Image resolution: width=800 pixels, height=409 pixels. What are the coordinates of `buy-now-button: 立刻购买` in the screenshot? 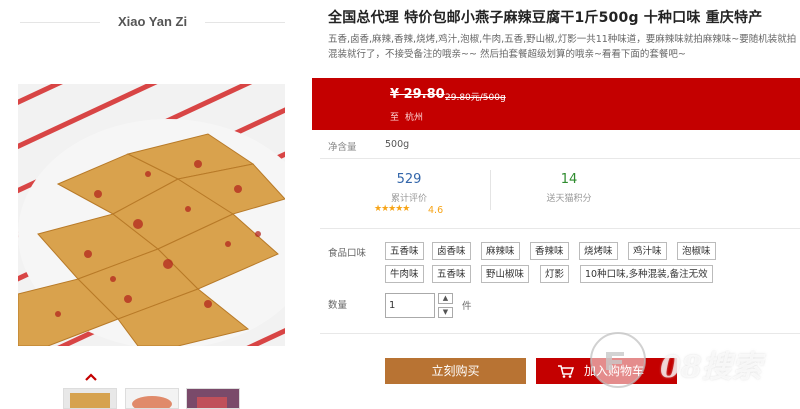 It's located at (455, 371).